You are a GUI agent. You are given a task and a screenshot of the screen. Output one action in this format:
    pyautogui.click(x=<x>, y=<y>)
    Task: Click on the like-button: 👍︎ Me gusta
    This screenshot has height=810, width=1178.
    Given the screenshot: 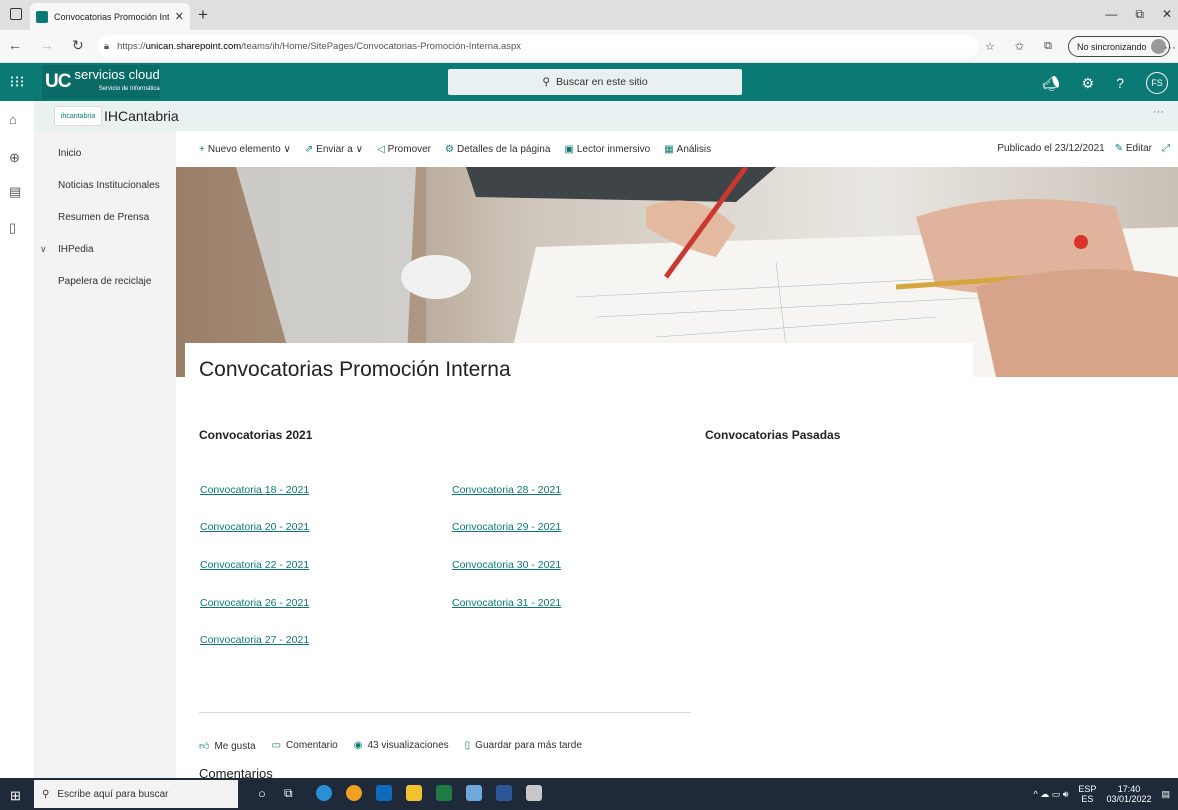 What is the action you would take?
    pyautogui.click(x=227, y=746)
    